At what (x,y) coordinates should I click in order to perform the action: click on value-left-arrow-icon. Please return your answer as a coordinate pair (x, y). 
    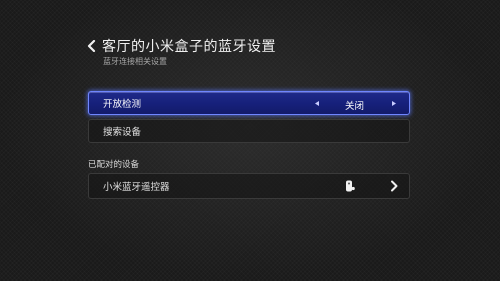
    Looking at the image, I should click on (317, 103).